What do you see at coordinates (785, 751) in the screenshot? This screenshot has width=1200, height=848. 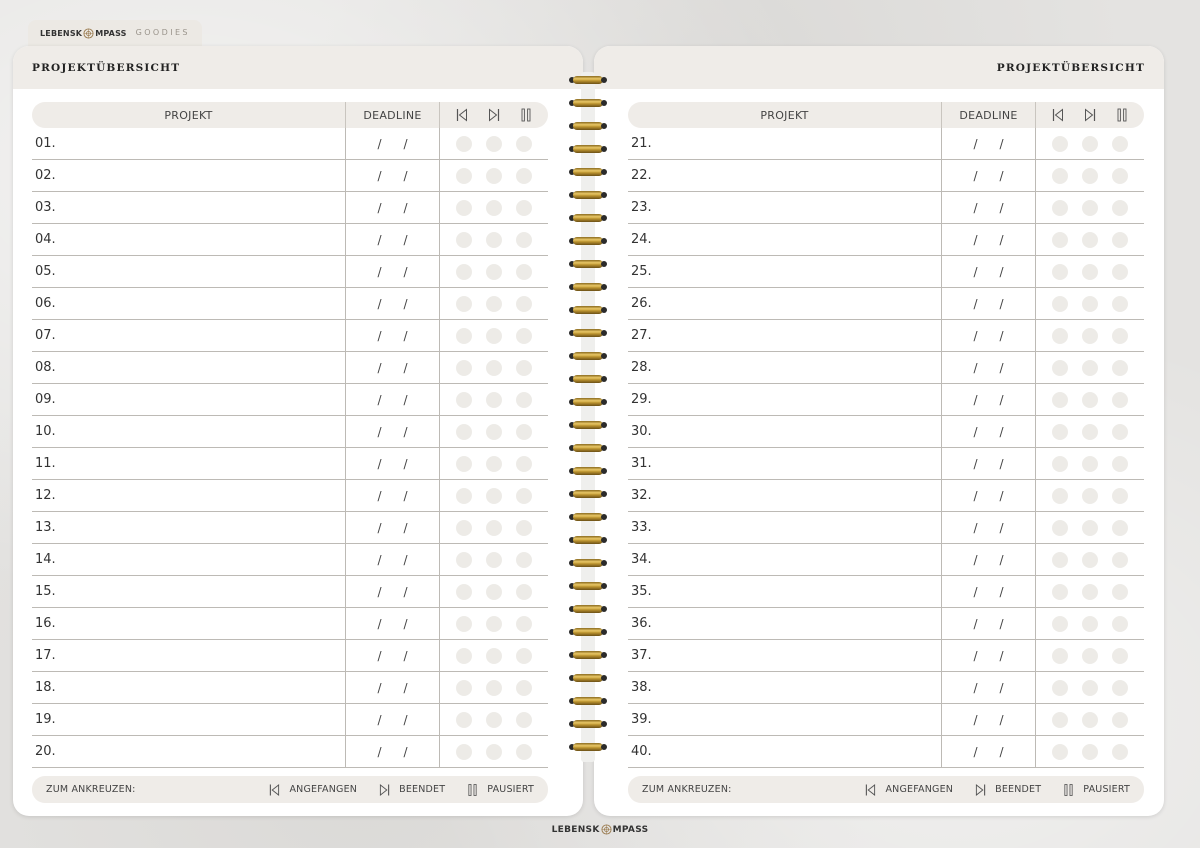 I see `project-name-cell: 40.` at bounding box center [785, 751].